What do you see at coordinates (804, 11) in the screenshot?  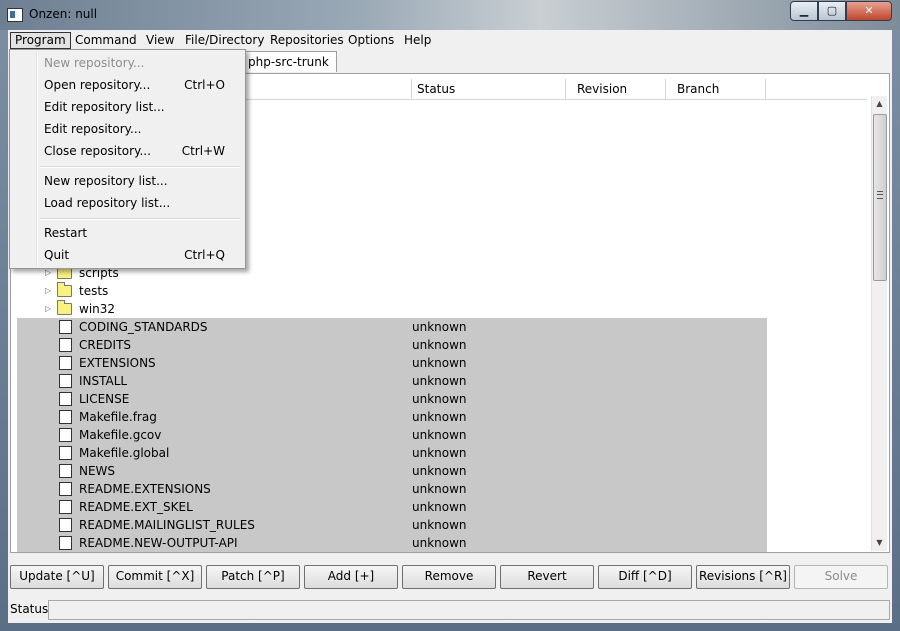 I see `minimize-button: ▁` at bounding box center [804, 11].